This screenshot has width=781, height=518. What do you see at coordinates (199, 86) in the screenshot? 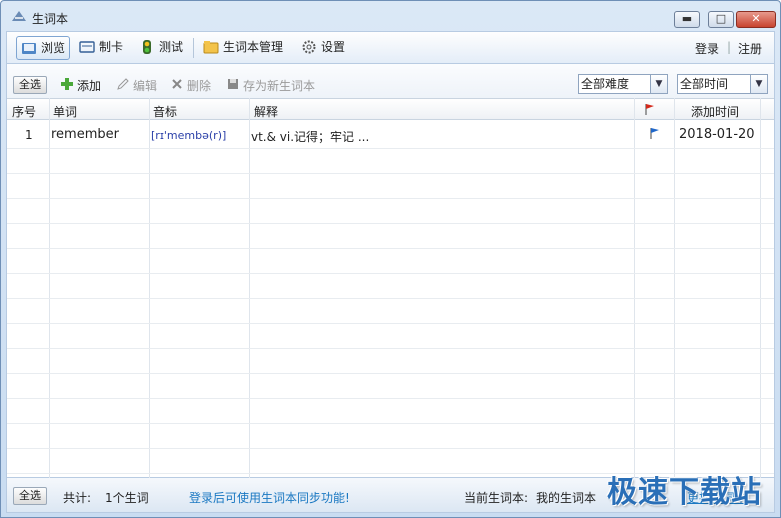
I see `delete-label: 删除` at bounding box center [199, 86].